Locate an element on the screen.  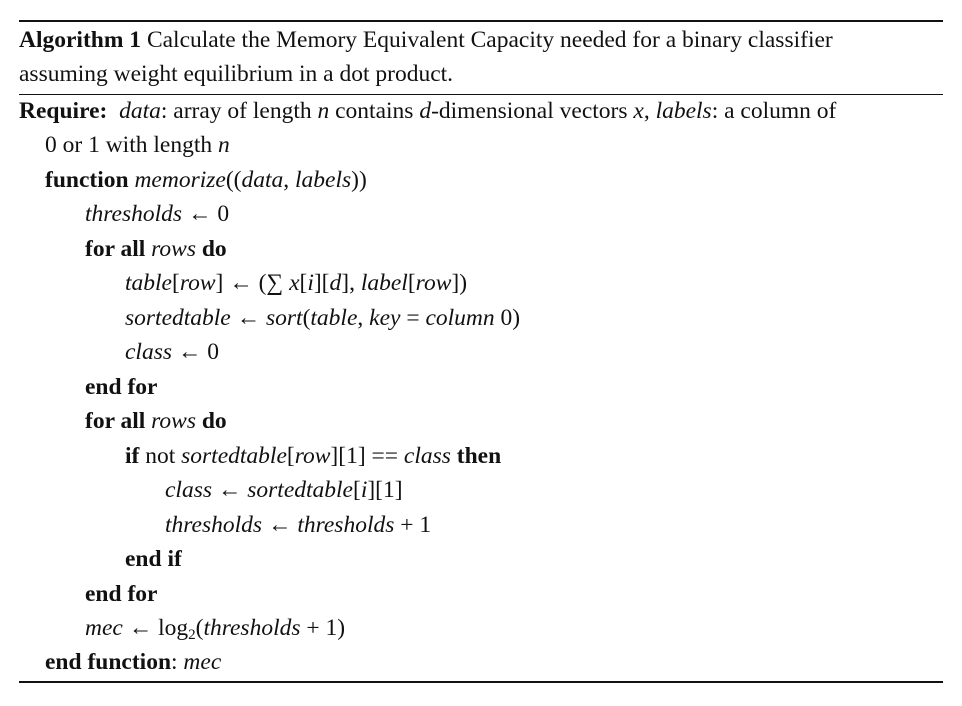
fn: sort is located at coordinates (284, 318).